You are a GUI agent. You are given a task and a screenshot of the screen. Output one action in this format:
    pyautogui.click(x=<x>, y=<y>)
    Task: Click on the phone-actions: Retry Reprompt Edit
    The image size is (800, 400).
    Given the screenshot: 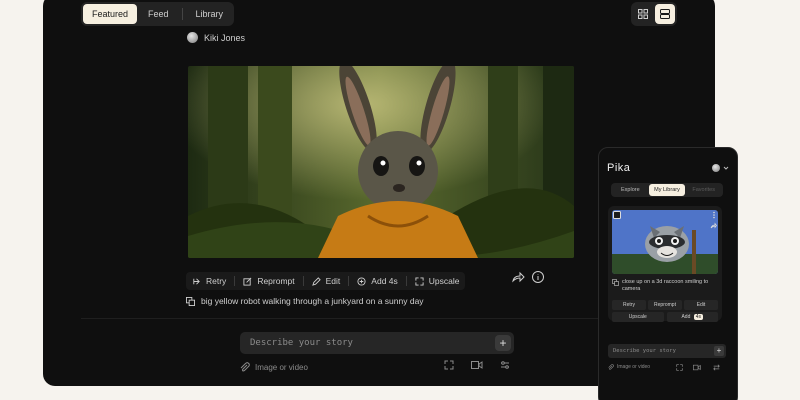 What is the action you would take?
    pyautogui.click(x=665, y=305)
    